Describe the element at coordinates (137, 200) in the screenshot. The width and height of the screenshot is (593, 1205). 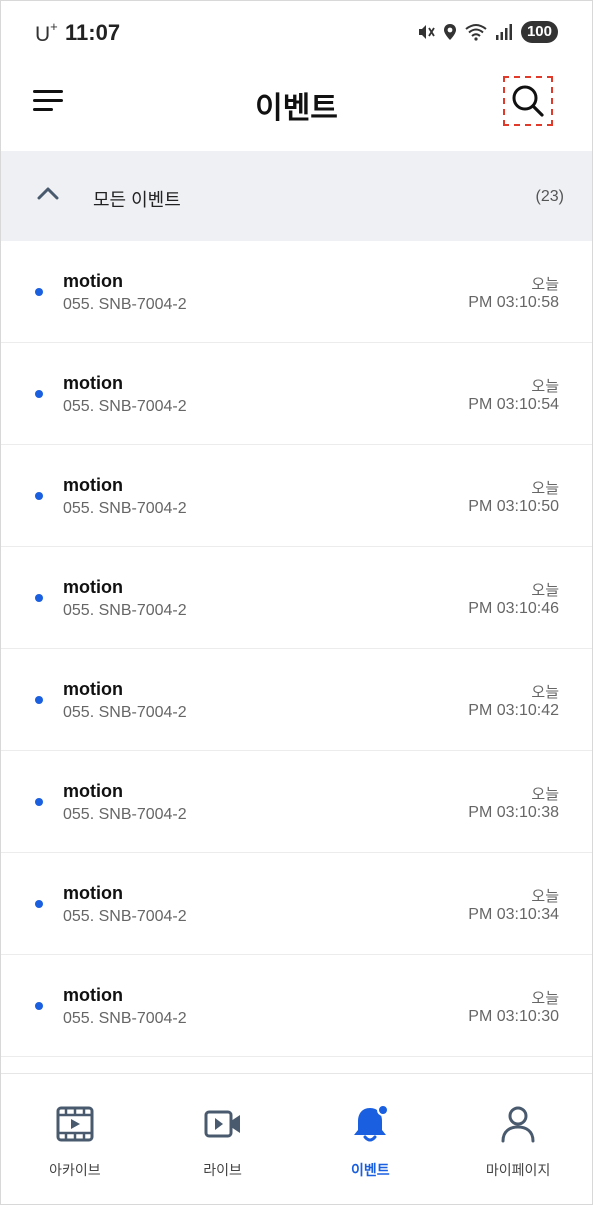
I see `group-title: 모든 이벤트` at that location.